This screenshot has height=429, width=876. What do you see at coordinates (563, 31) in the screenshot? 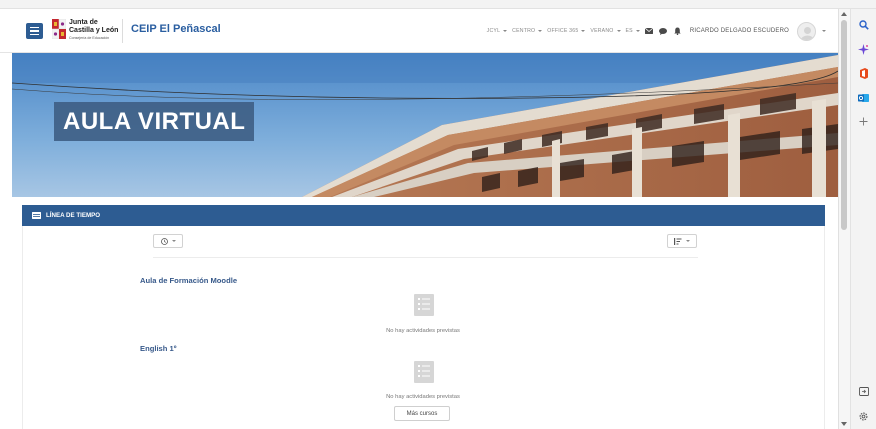
I see `nav-link-label: OFFICE 365` at bounding box center [563, 31].